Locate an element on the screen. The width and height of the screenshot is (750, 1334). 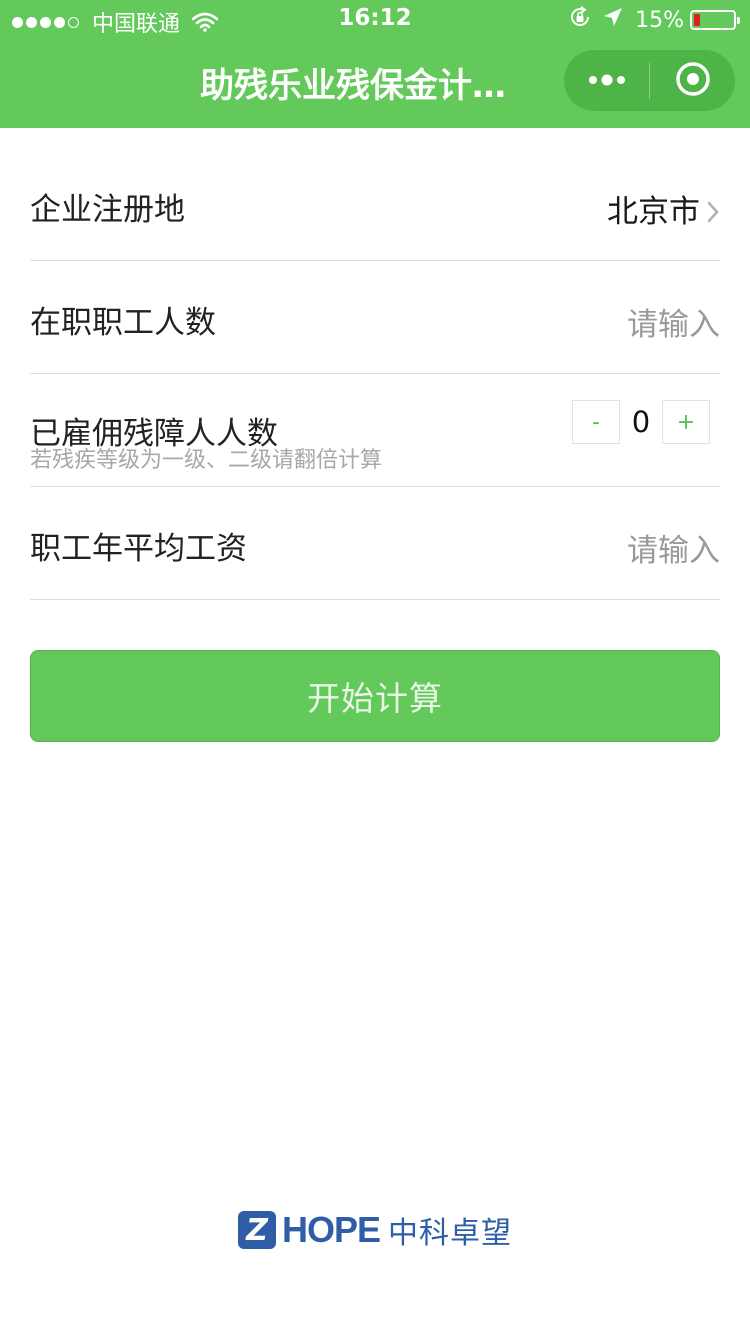
logo-mark: Z is located at coordinates (256, 1230).